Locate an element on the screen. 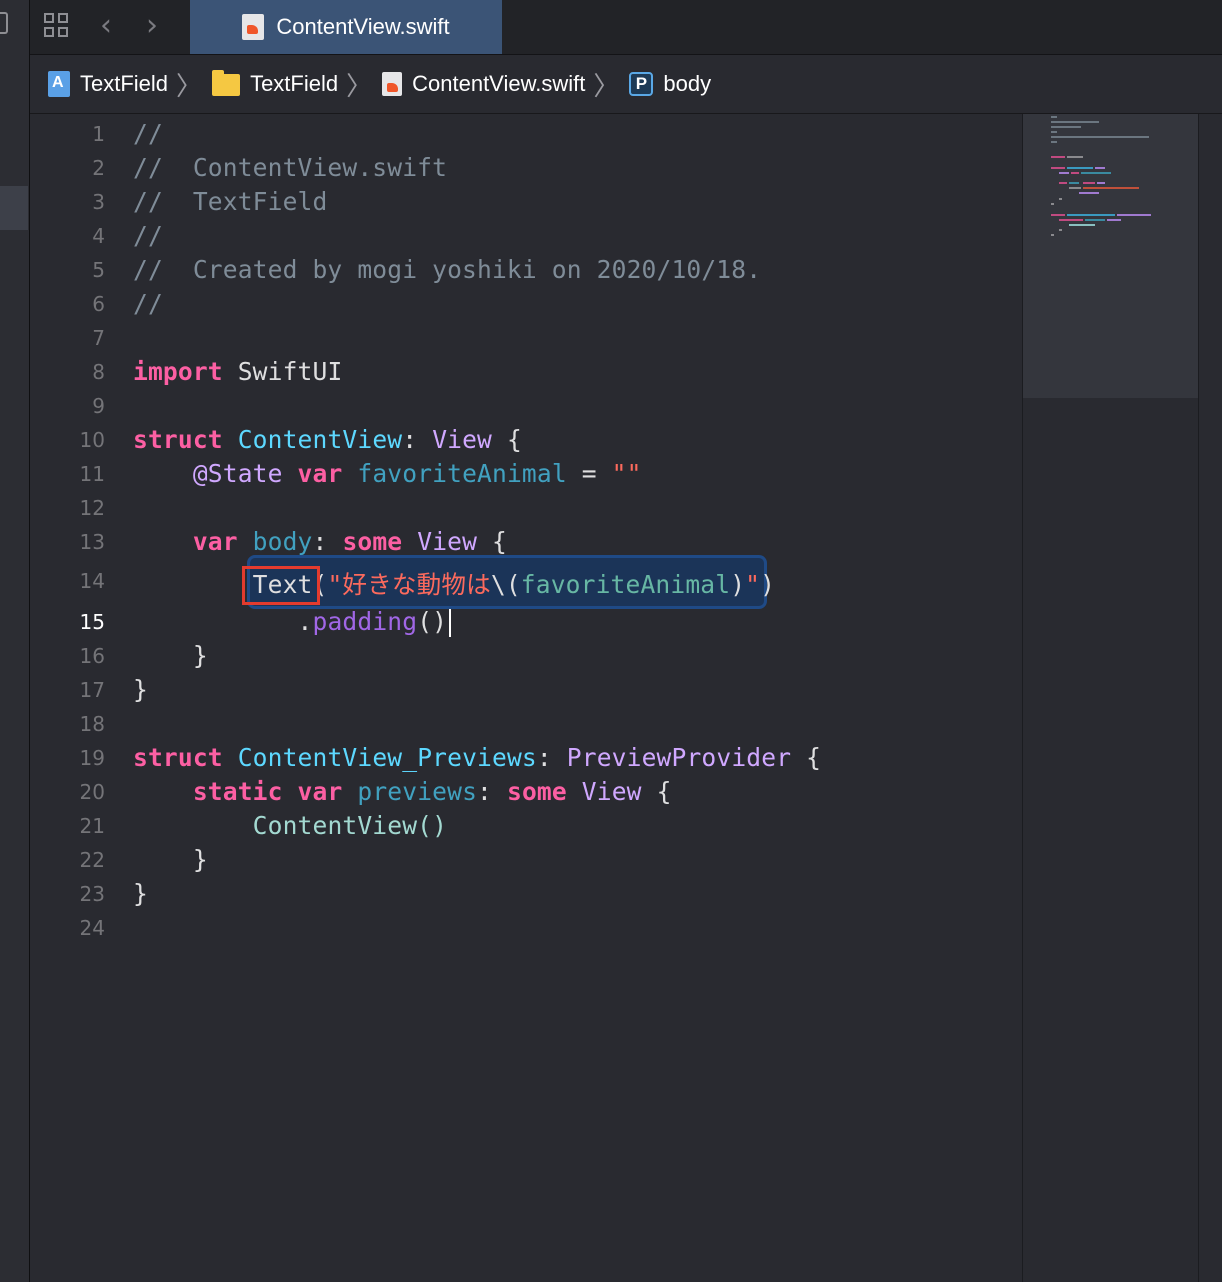 The width and height of the screenshot is (1222, 1282). tab-bar: ‹ › ContentView.swift is located at coordinates (626, 27).